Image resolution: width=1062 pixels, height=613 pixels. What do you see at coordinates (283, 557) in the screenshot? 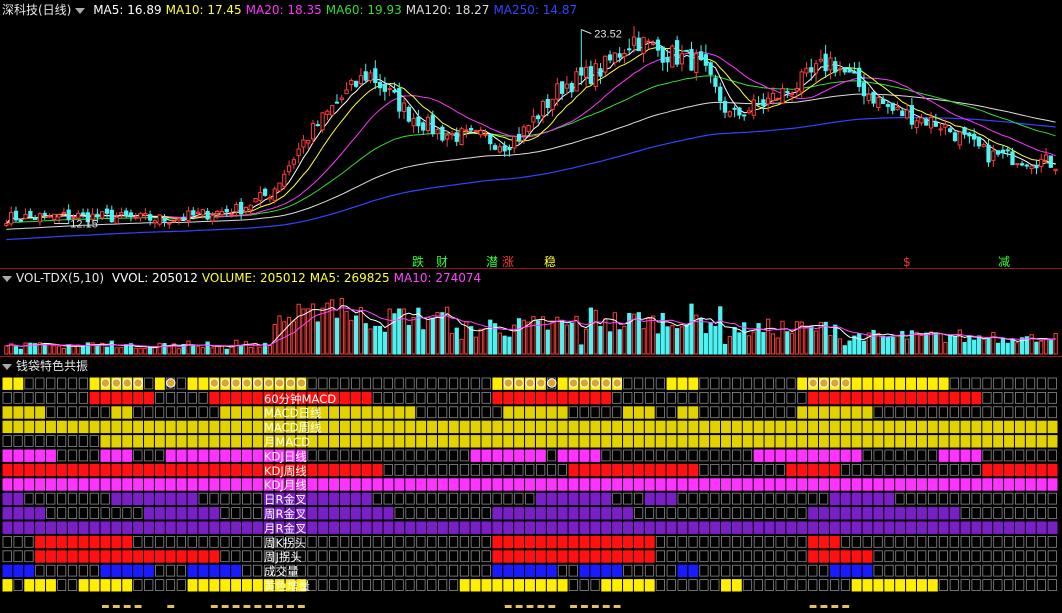
I see `signal-row-label: 周J拐头` at bounding box center [283, 557].